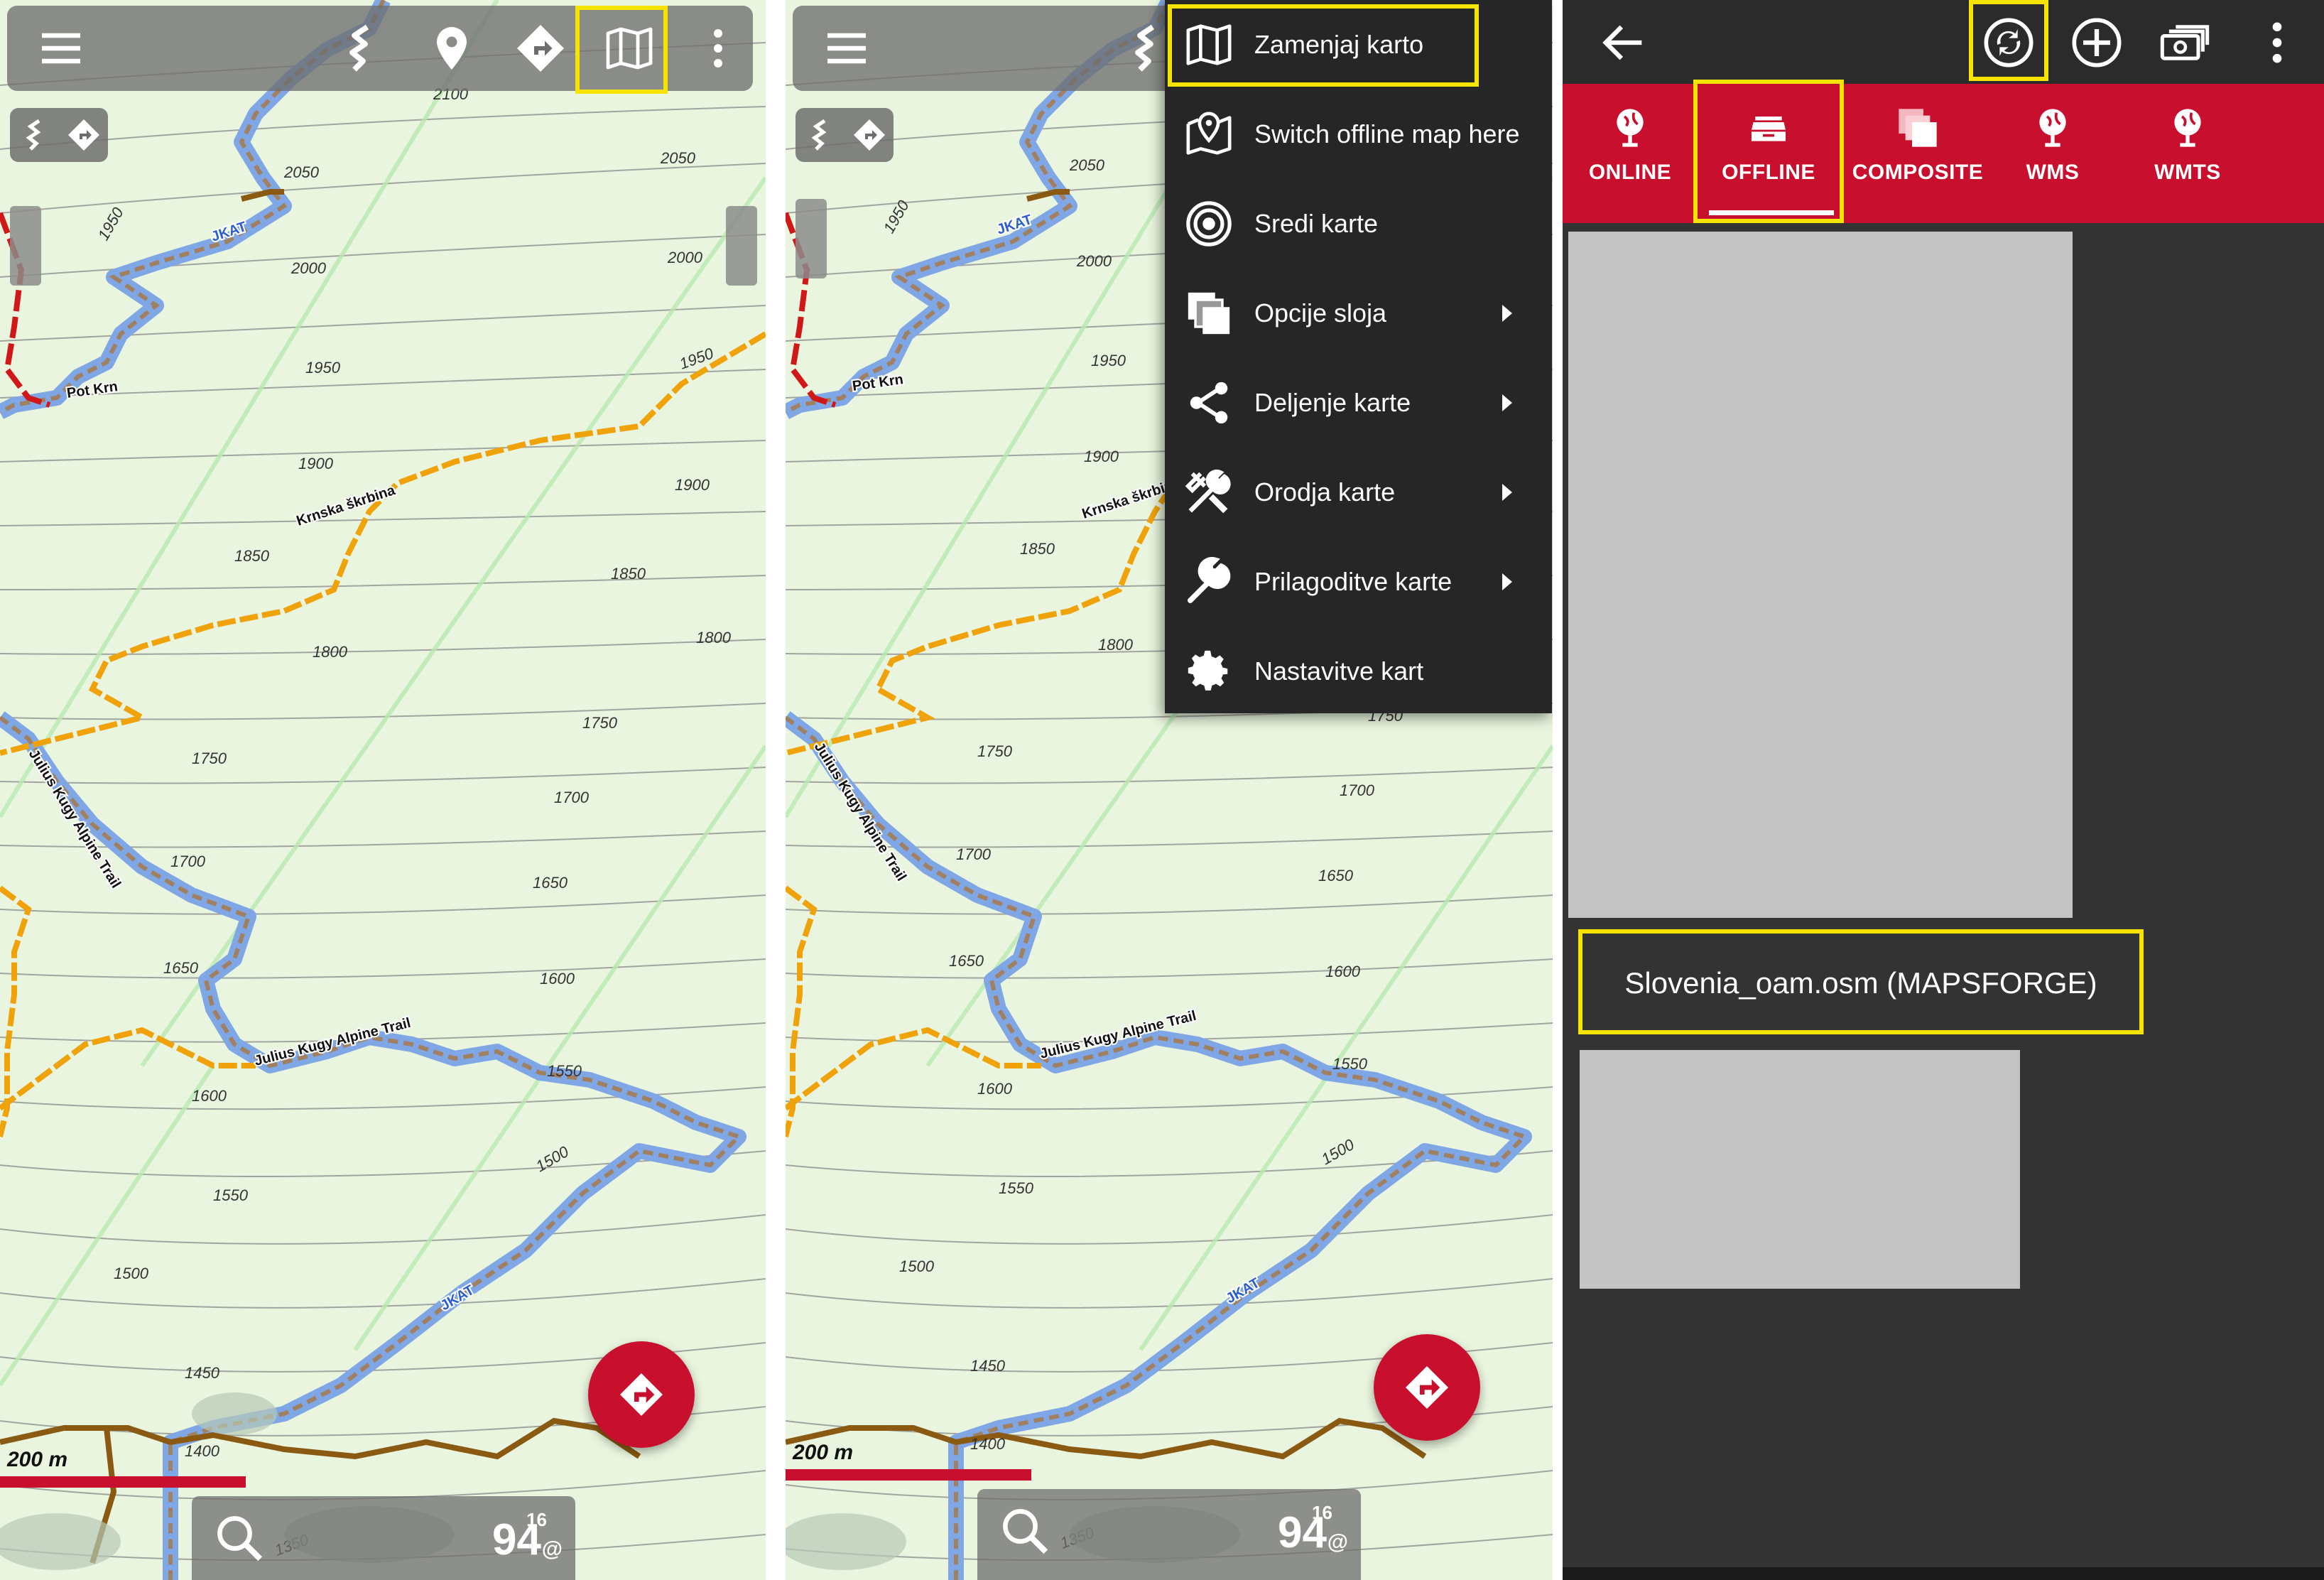 This screenshot has height=1580, width=2324. I want to click on menu-item-label: Orodja karte, so click(1325, 492).